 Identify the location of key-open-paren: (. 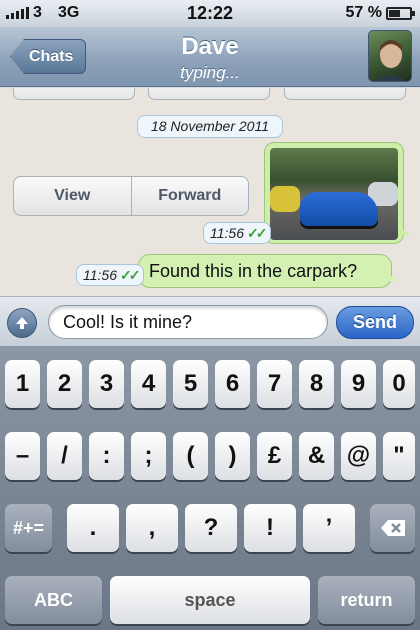
(190, 456).